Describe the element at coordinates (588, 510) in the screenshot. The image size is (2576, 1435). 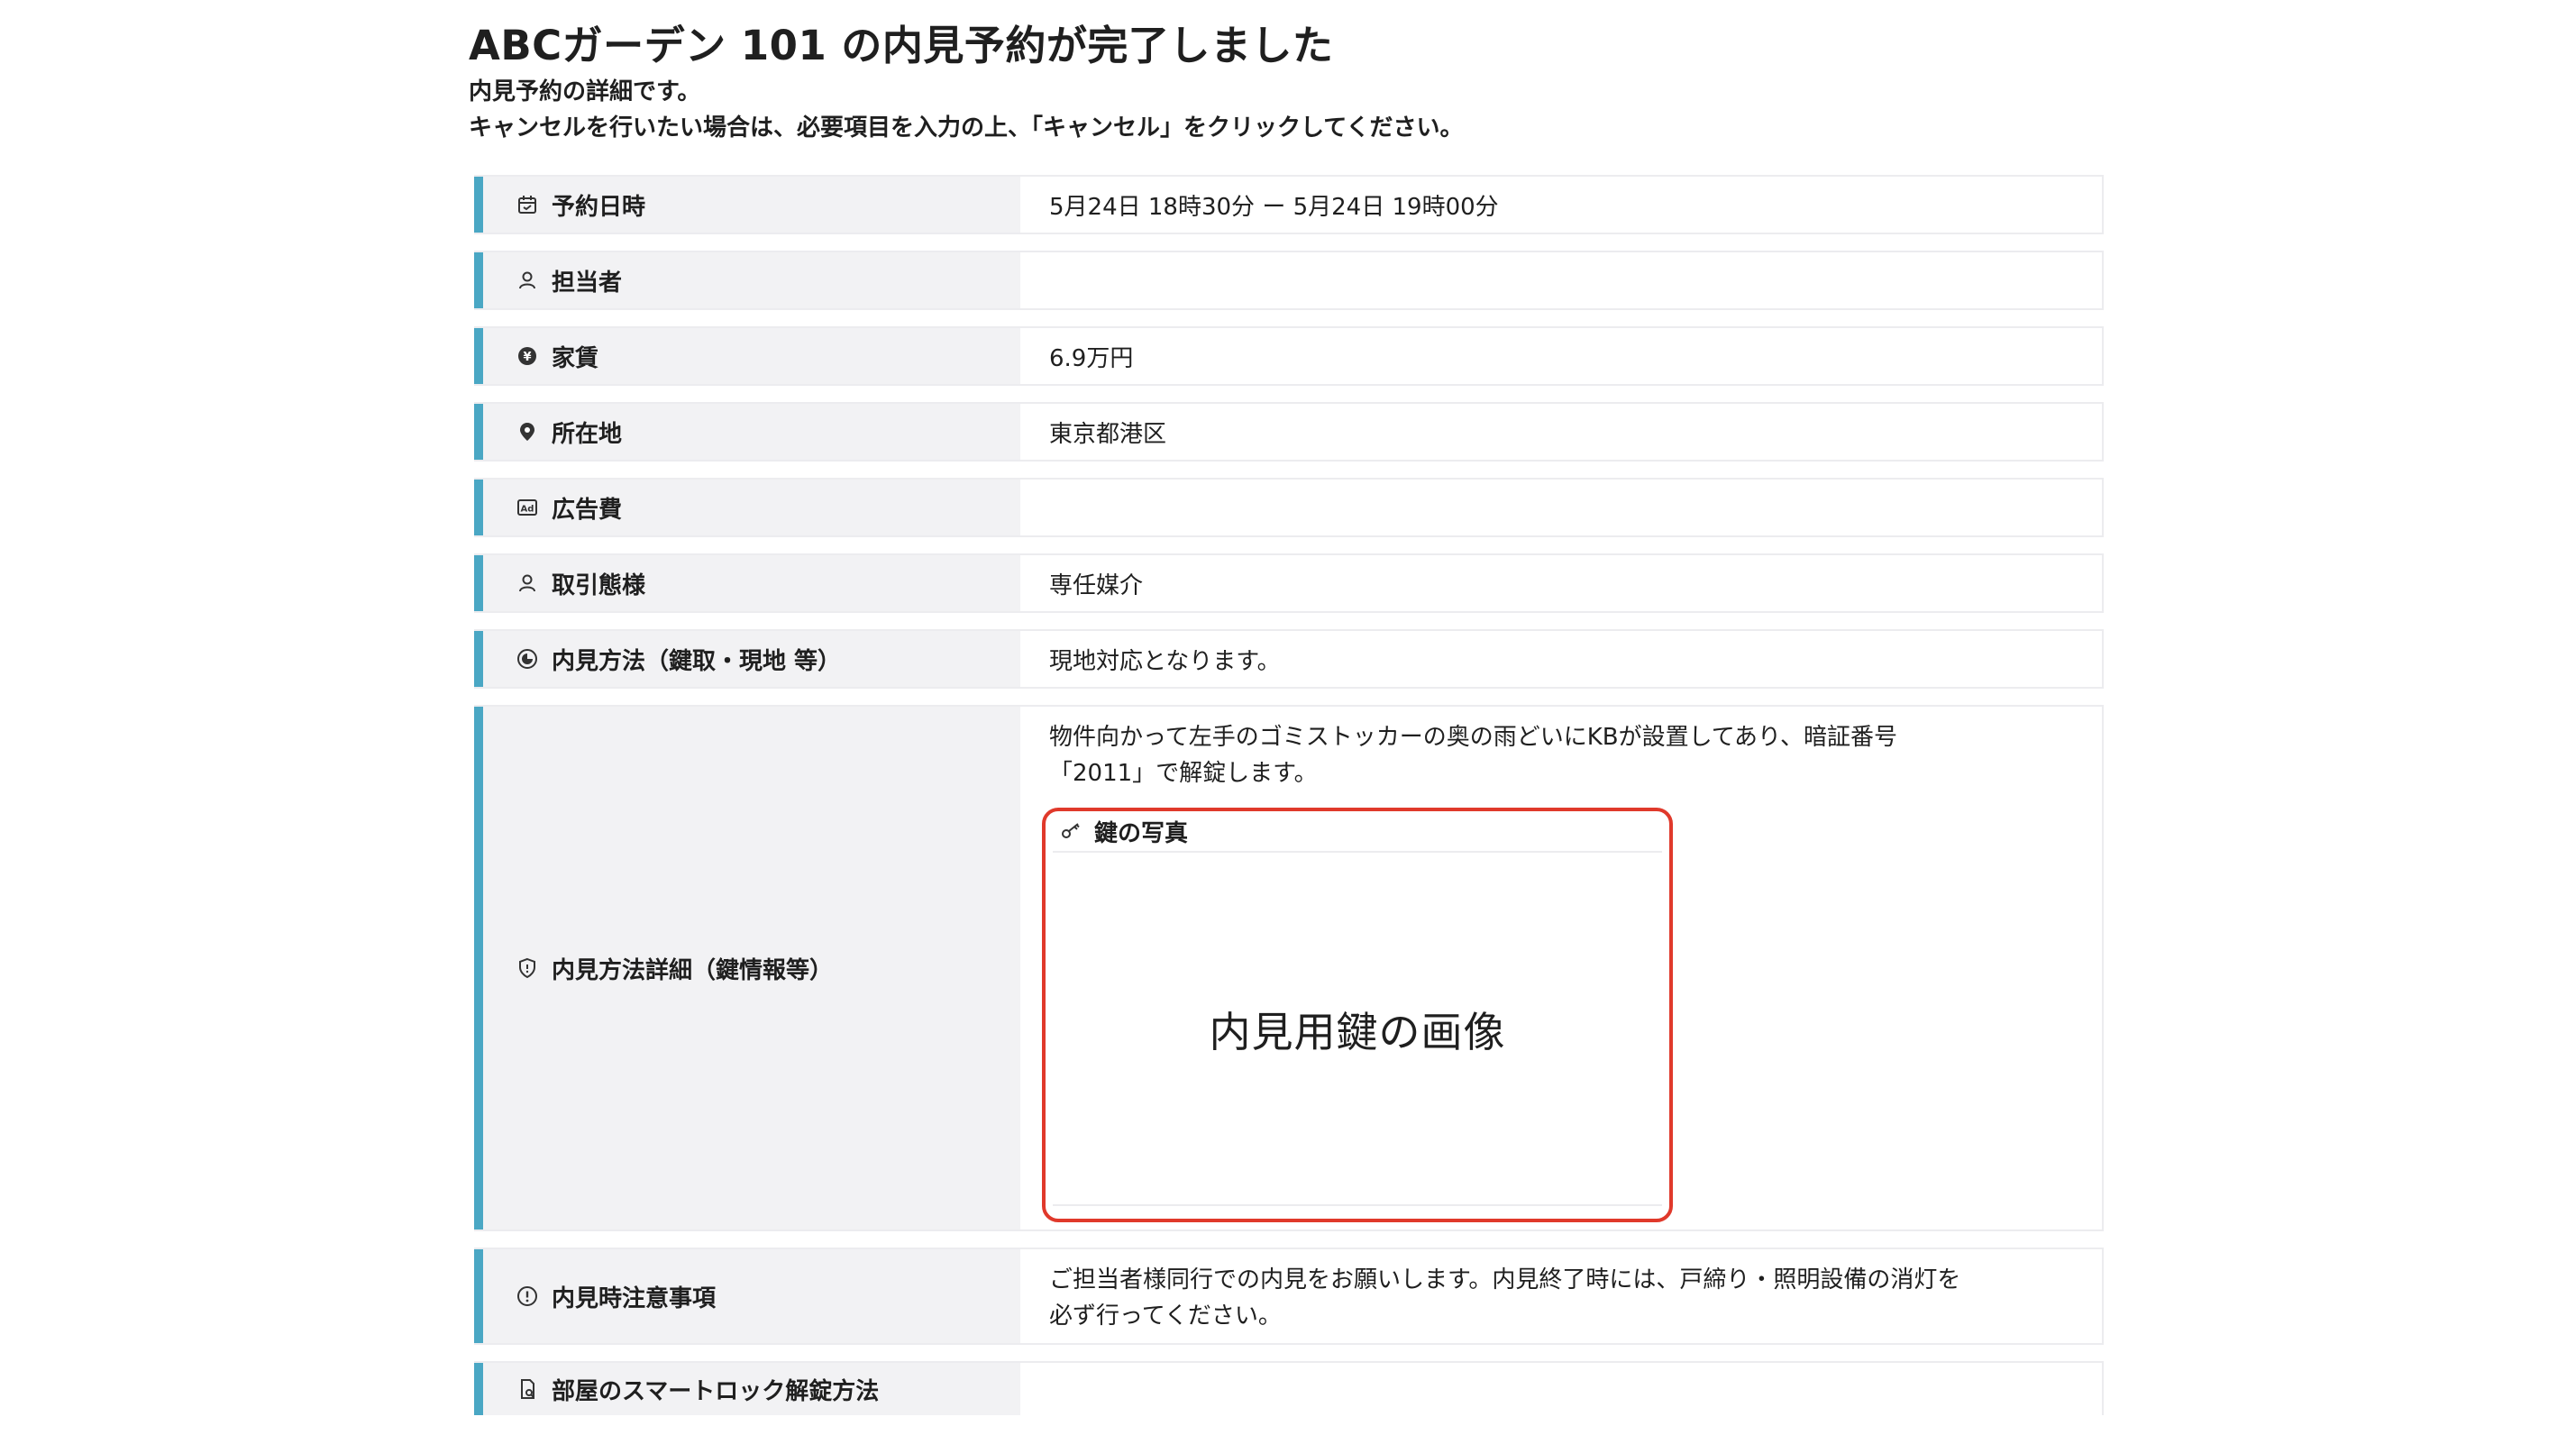
I see `label-text: 広告費` at that location.